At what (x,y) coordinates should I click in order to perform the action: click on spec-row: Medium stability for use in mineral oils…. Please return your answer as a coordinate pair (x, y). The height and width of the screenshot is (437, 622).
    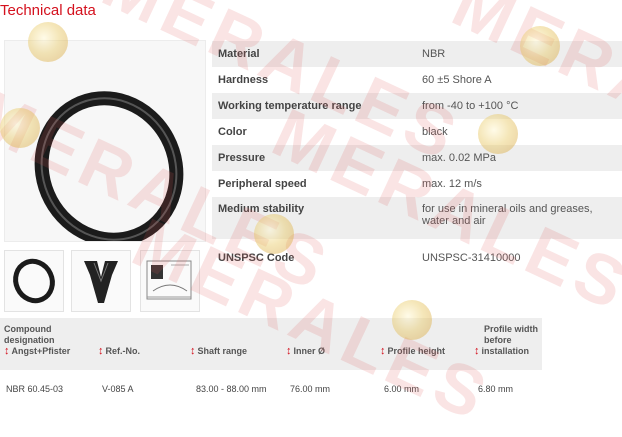
    Looking at the image, I should click on (417, 218).